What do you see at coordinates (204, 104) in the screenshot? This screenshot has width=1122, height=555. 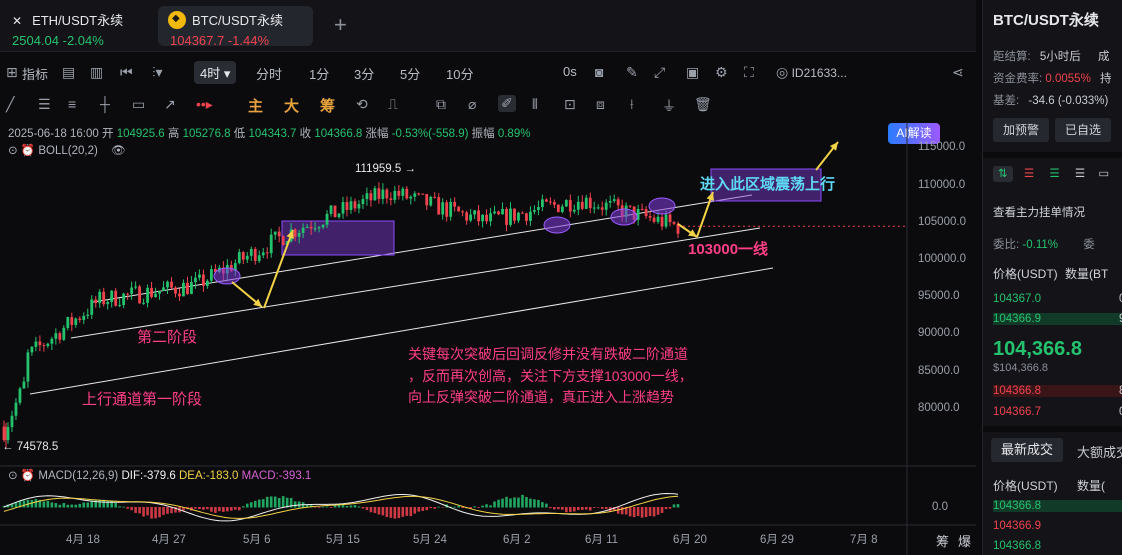 I see `more-tools-icon: ••▸` at bounding box center [204, 104].